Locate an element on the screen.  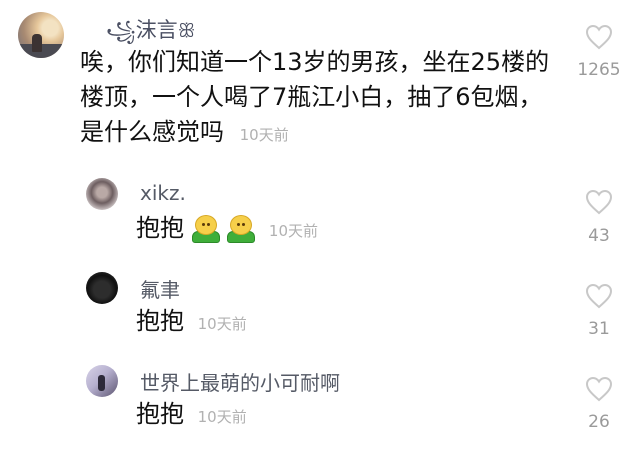
comment-line: 楼顶，一个人喝了7瓶江小白，抽了6包烟， is located at coordinates (311, 97).